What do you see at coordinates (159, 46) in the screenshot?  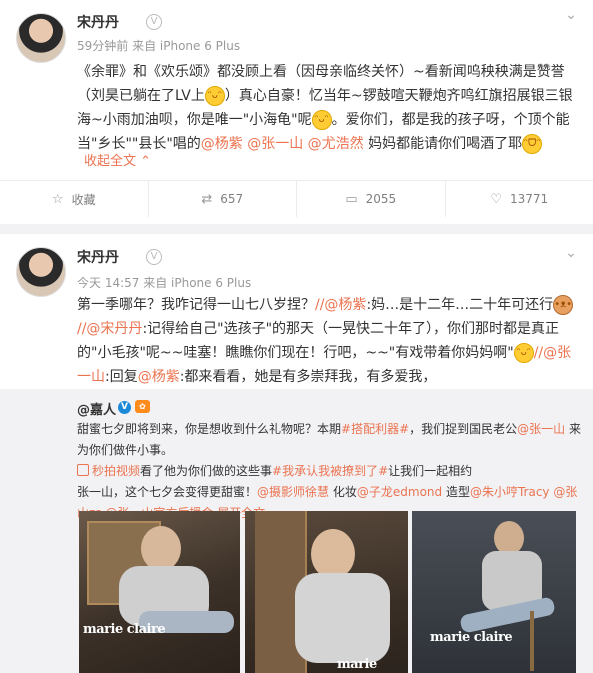 I see `post-meta: 59分钟前 来自 iPhone 6 Plus` at bounding box center [159, 46].